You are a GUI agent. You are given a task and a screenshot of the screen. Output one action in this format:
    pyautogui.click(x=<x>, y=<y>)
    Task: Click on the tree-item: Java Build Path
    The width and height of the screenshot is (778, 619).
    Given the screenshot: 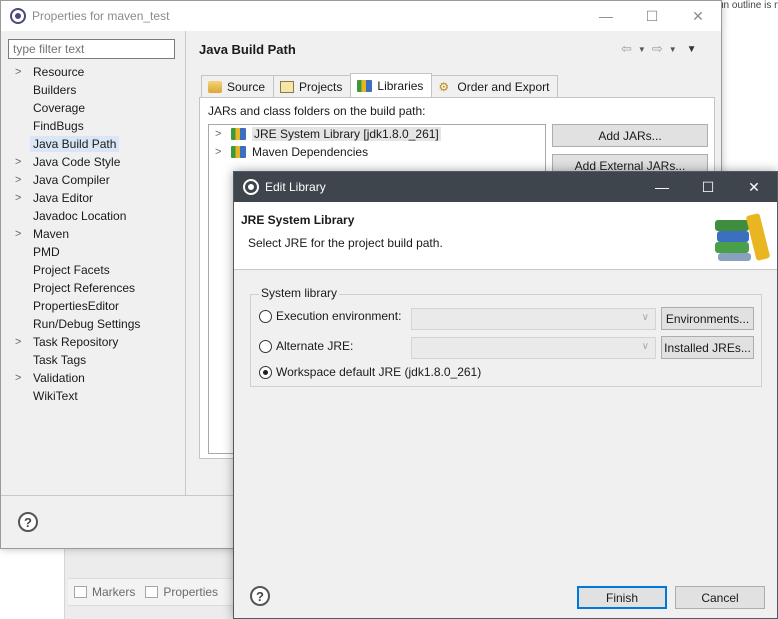 What is the action you would take?
    pyautogui.click(x=93, y=144)
    